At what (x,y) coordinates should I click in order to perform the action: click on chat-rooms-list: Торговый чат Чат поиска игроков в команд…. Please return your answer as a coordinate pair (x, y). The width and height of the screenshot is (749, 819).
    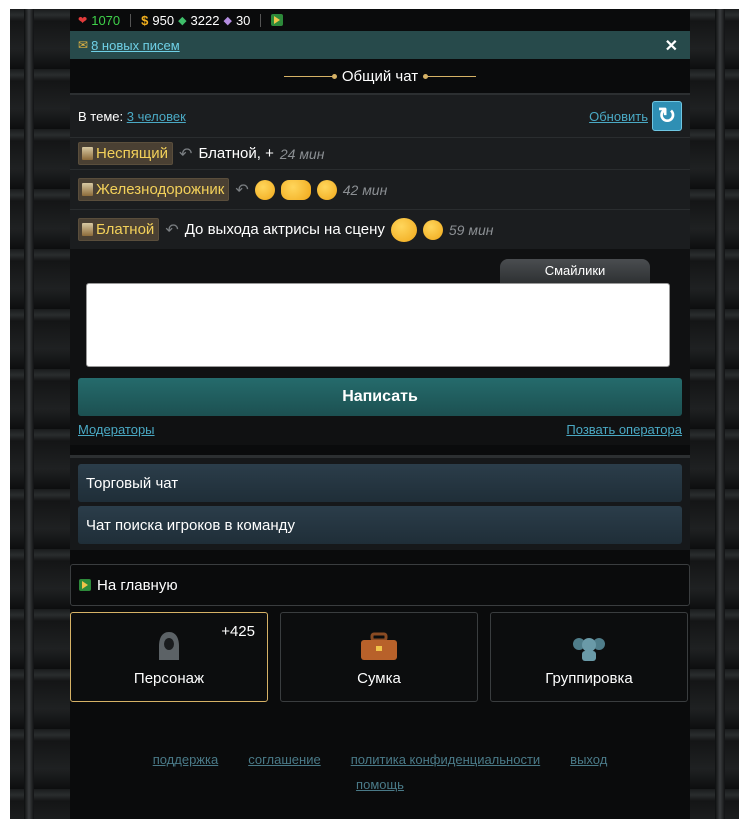
    Looking at the image, I should click on (380, 502).